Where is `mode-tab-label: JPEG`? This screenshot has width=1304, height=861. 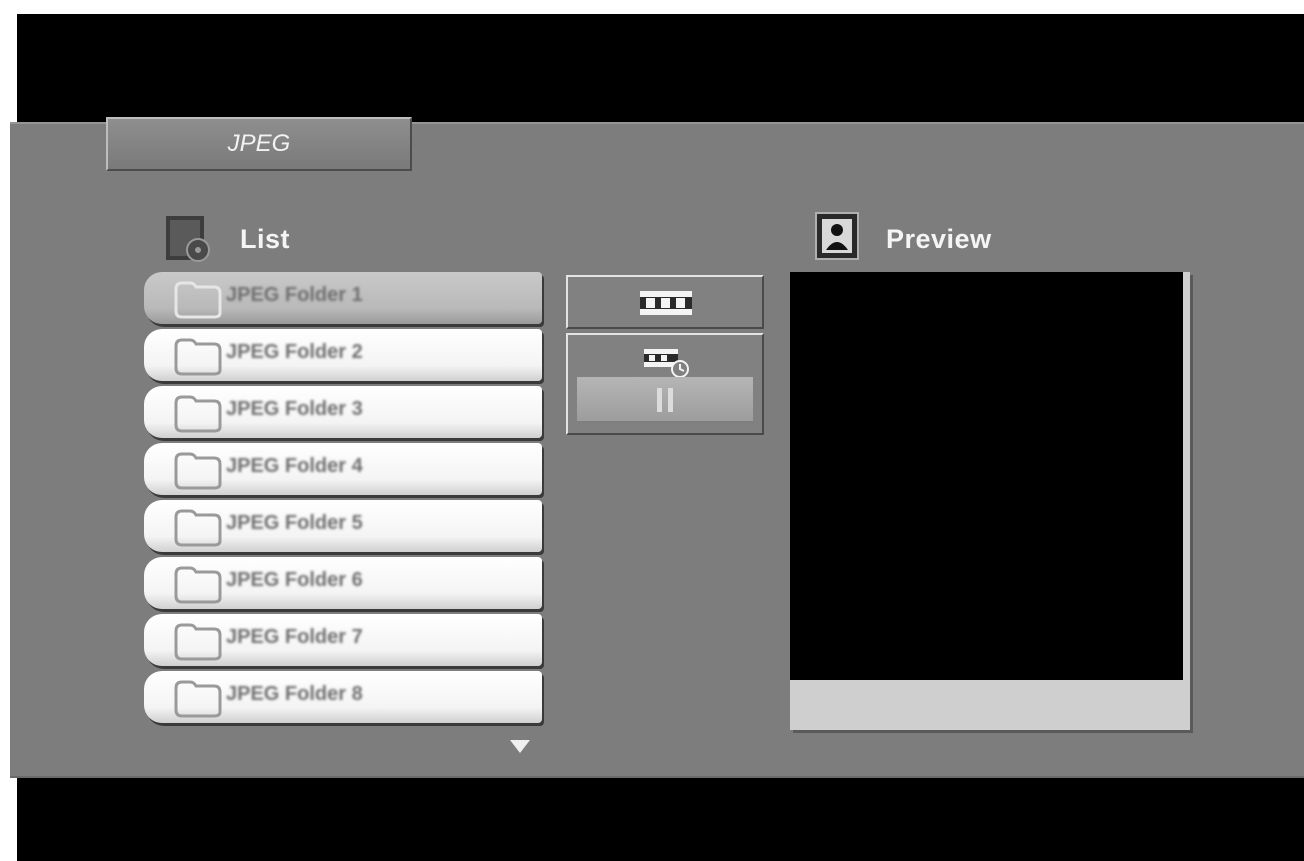
mode-tab-label: JPEG is located at coordinates (259, 143).